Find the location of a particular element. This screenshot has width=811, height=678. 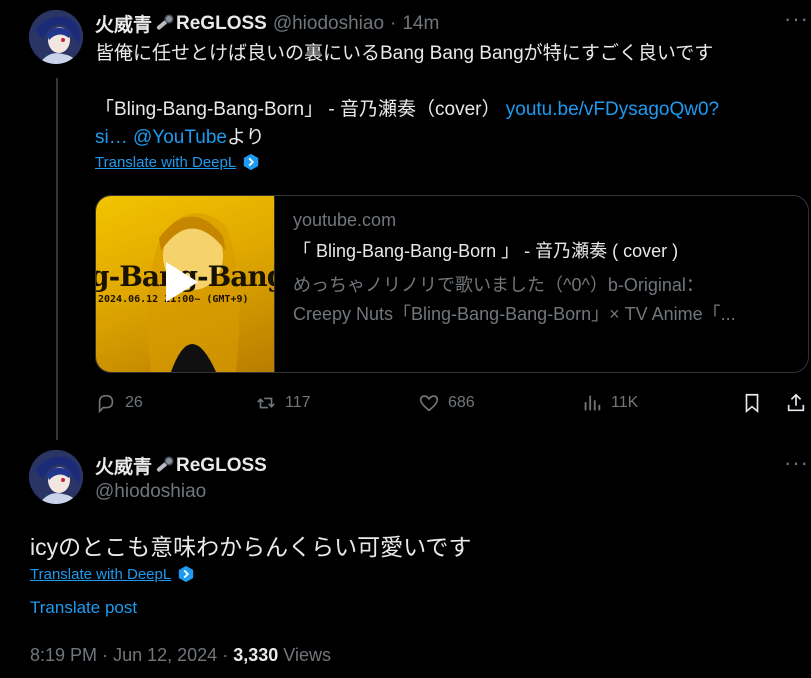

video-thumbnail: g-Bang-Bang-B 2024.06.12 21:00~ (GMT+9) is located at coordinates (185, 284).